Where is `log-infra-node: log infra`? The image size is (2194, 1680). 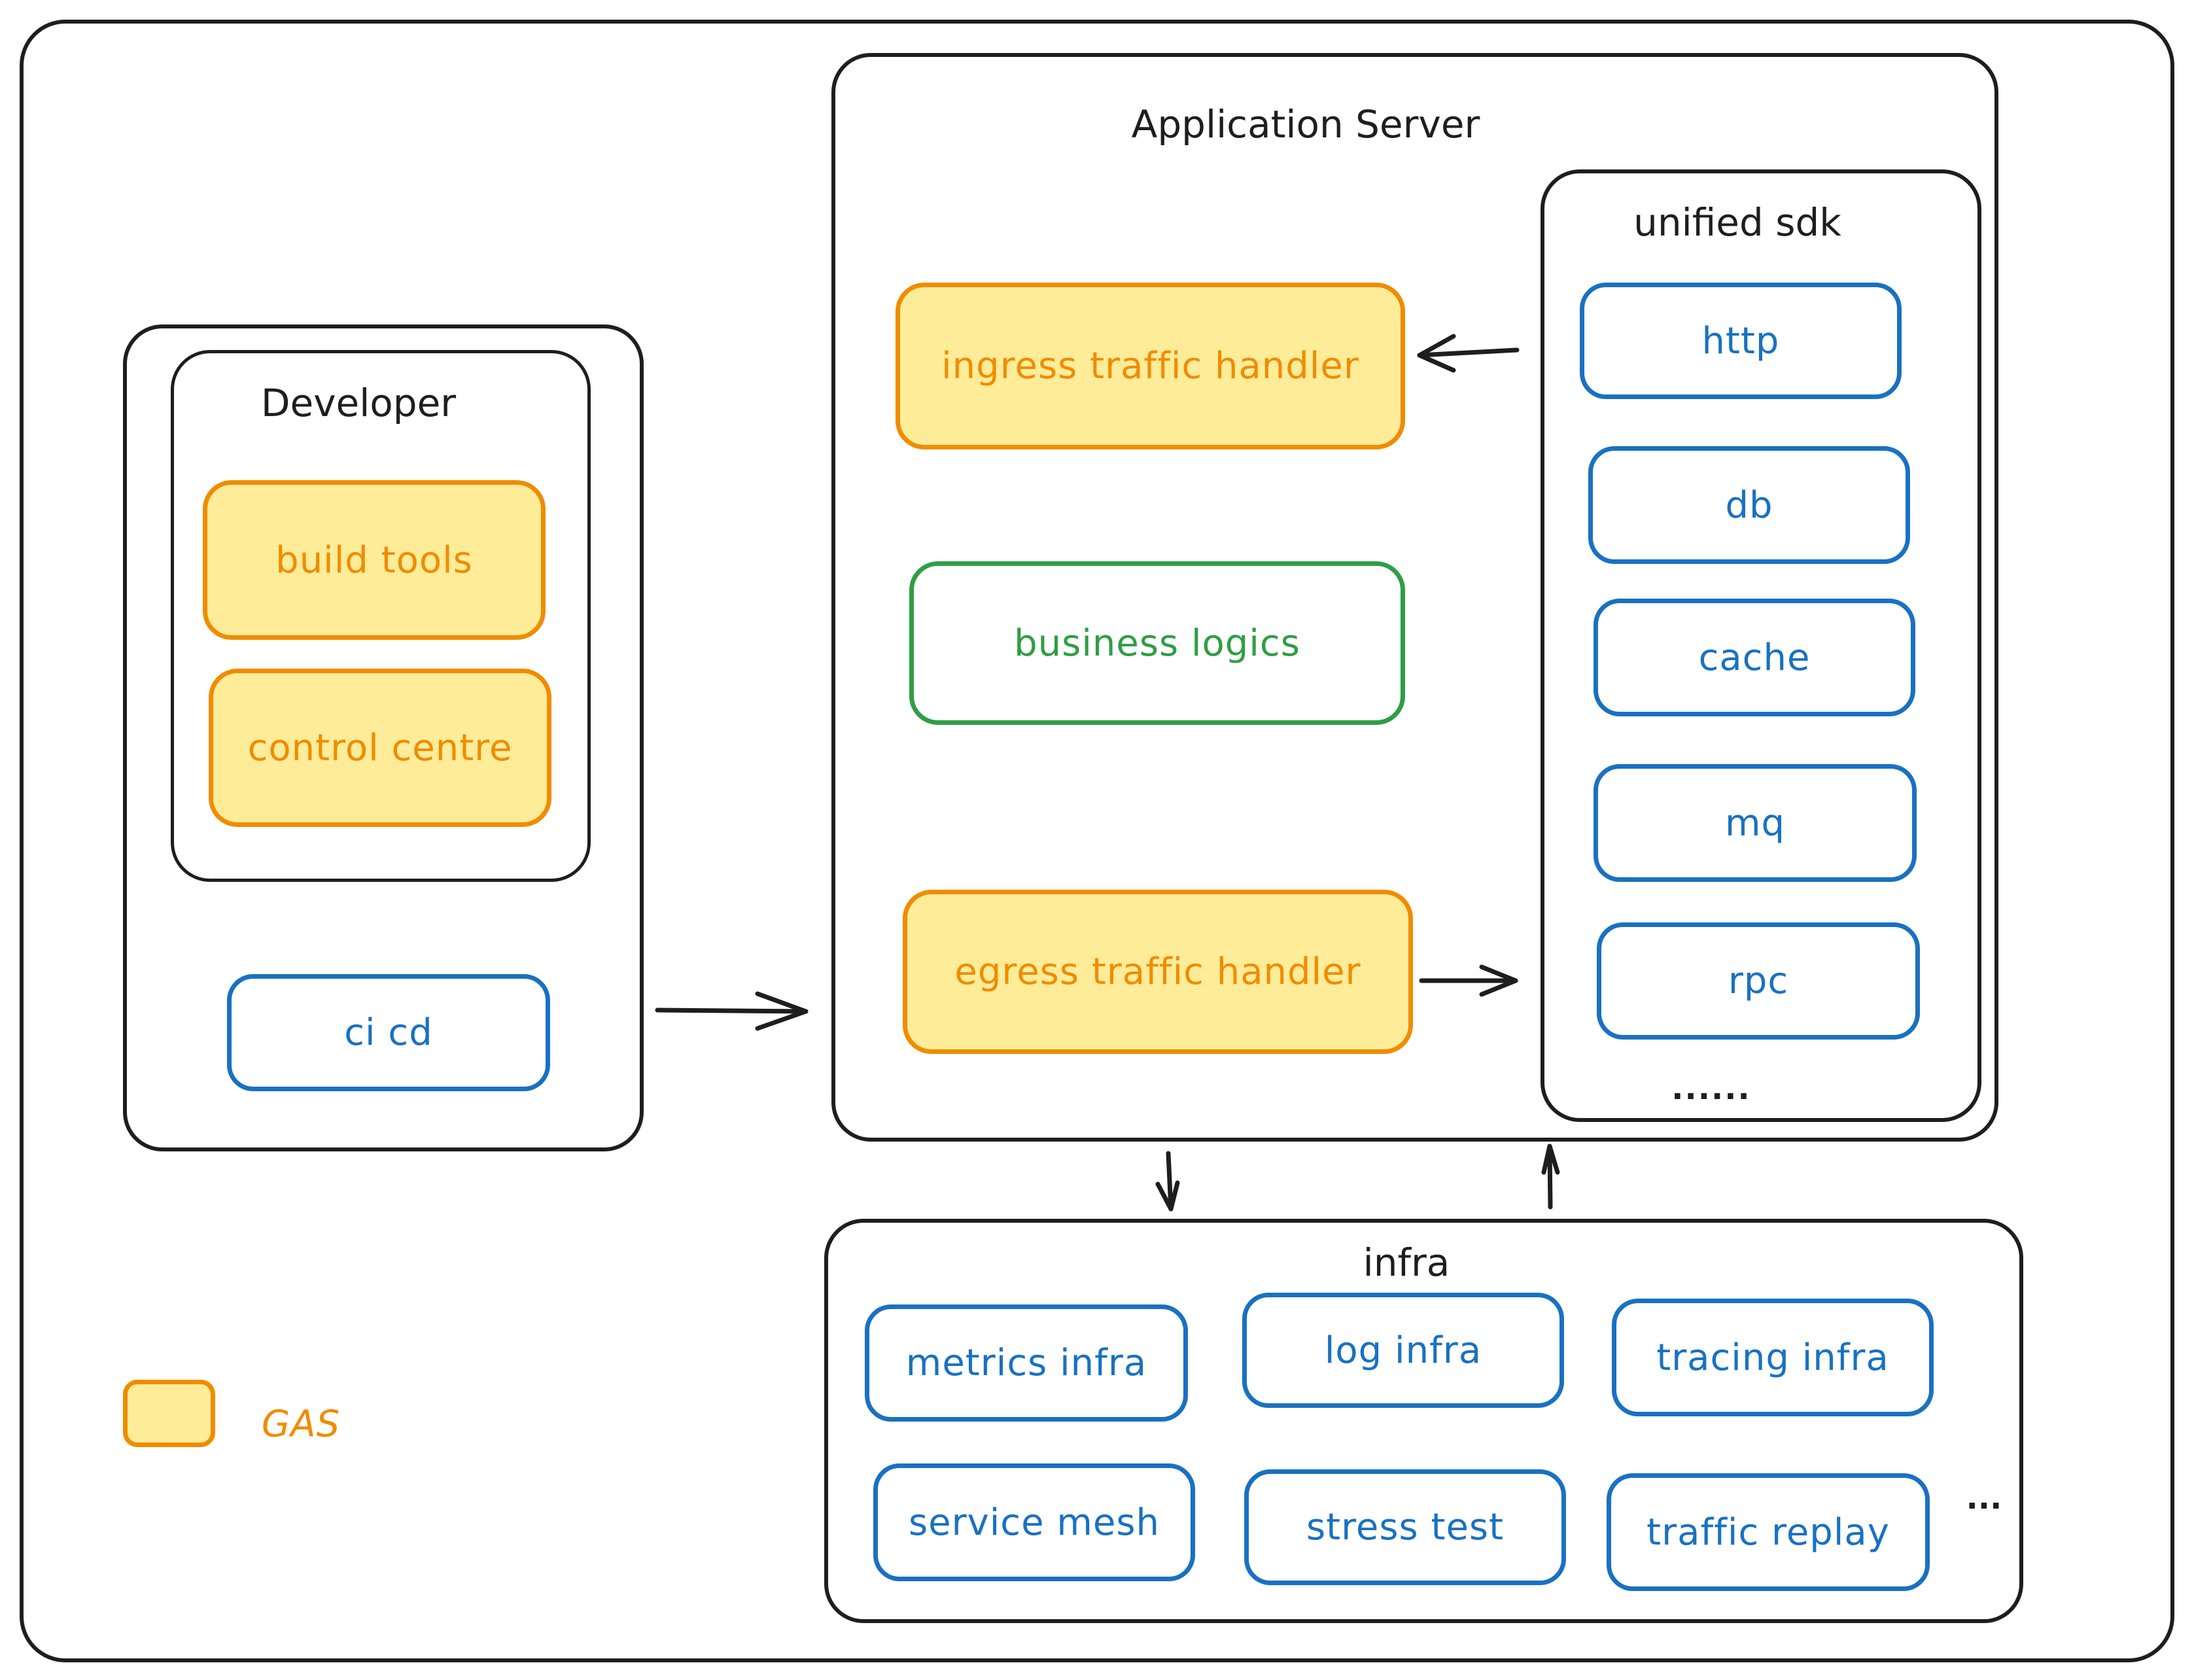
log-infra-node: log infra is located at coordinates (1403, 1350).